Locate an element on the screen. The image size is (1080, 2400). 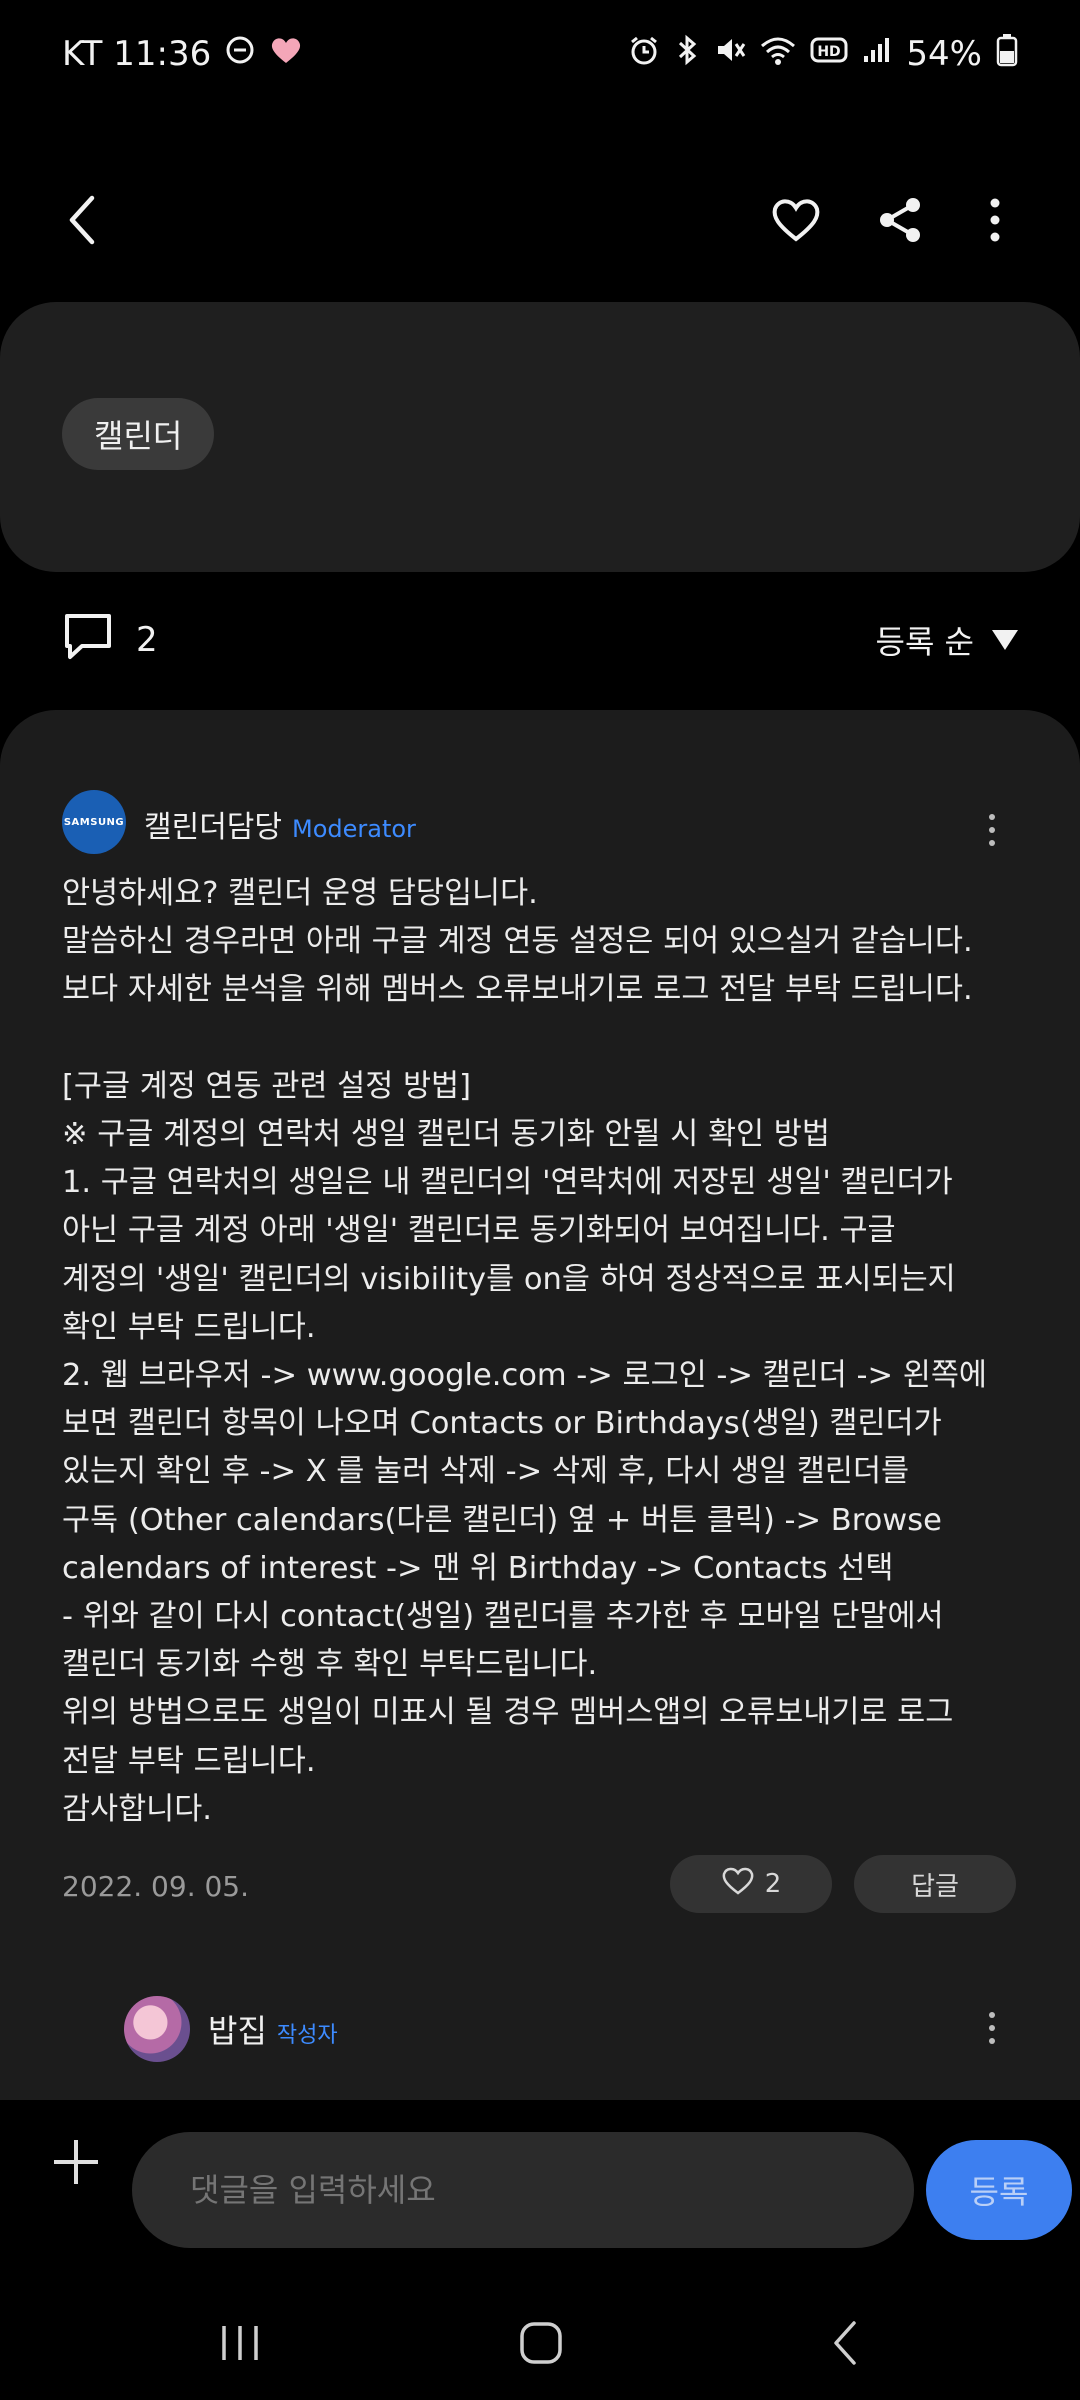
sort-dropdown: 등록 순 is located at coordinates (946, 640).